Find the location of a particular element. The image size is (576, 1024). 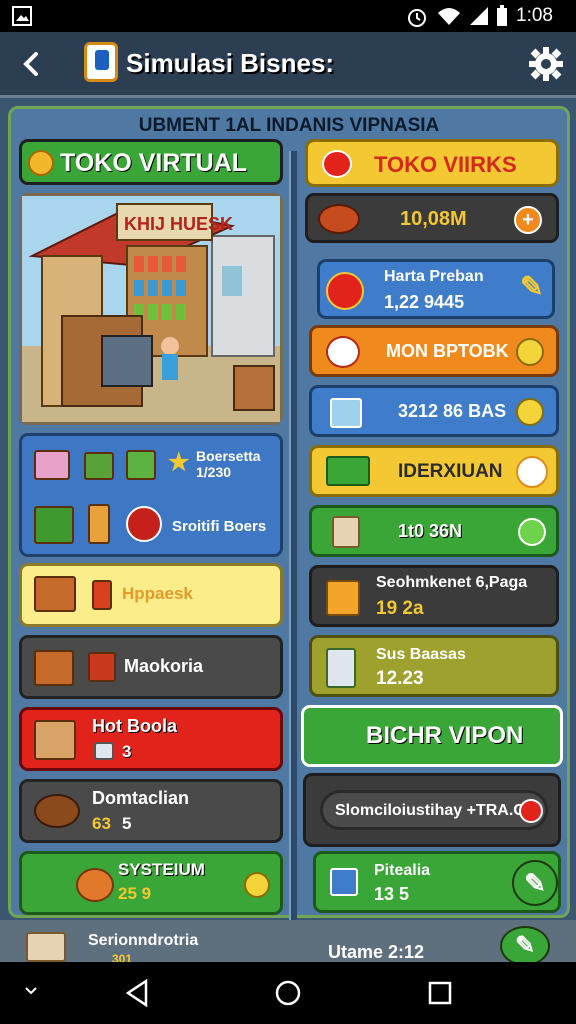

app-bar: Simulasi Bisnes: is located at coordinates (288, 65).